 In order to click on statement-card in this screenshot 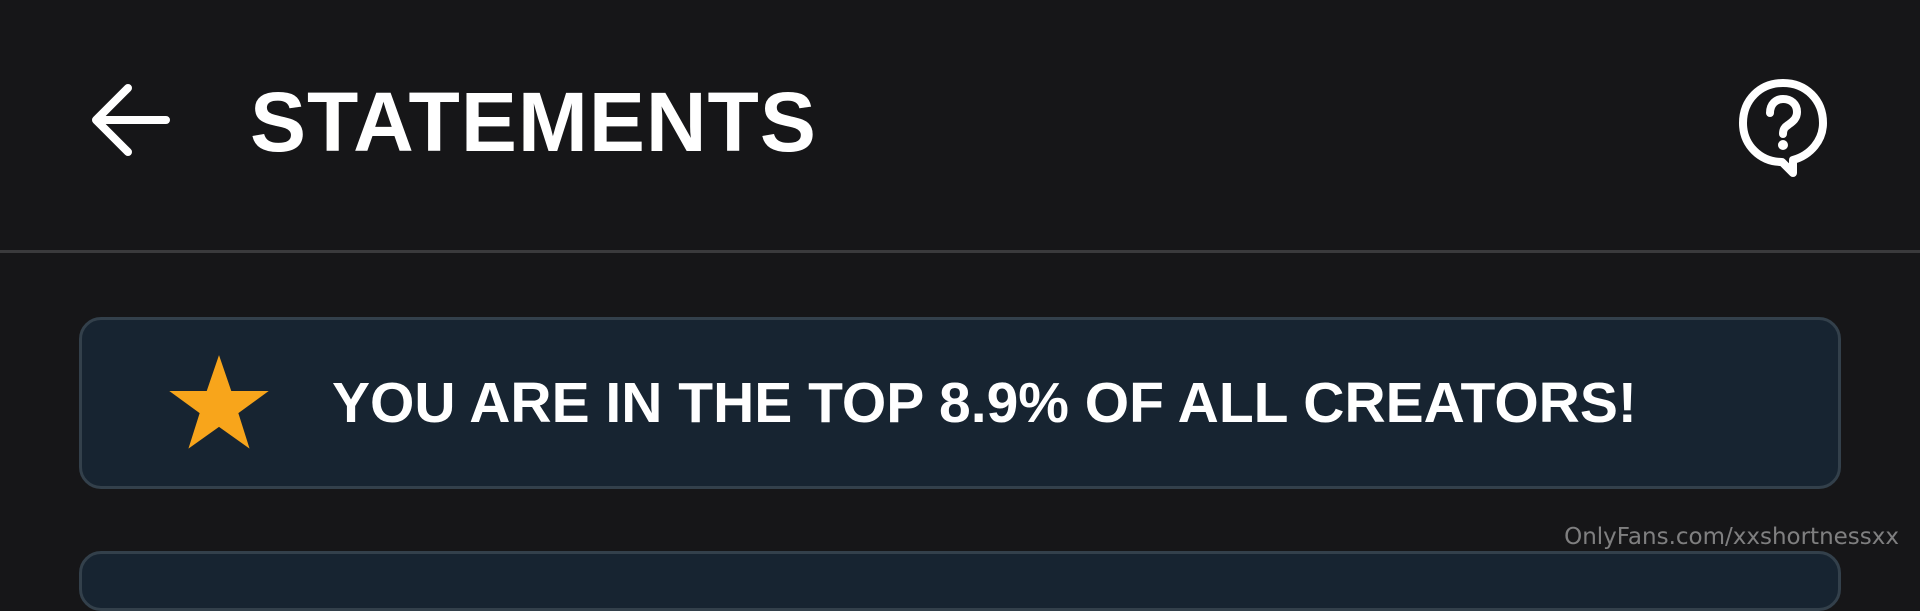, I will do `click(960, 581)`.